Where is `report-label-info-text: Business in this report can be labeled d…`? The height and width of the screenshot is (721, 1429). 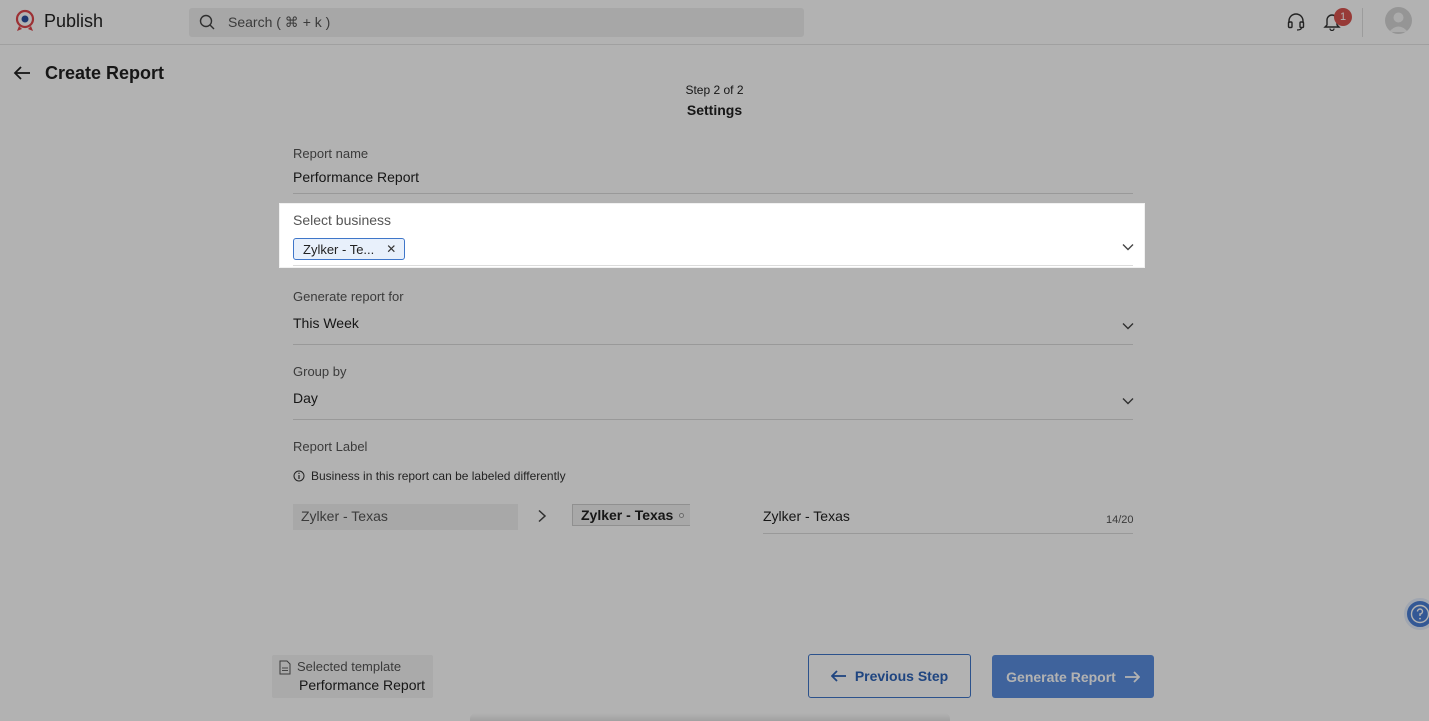
report-label-info-text: Business in this report can be labeled d… is located at coordinates (438, 476).